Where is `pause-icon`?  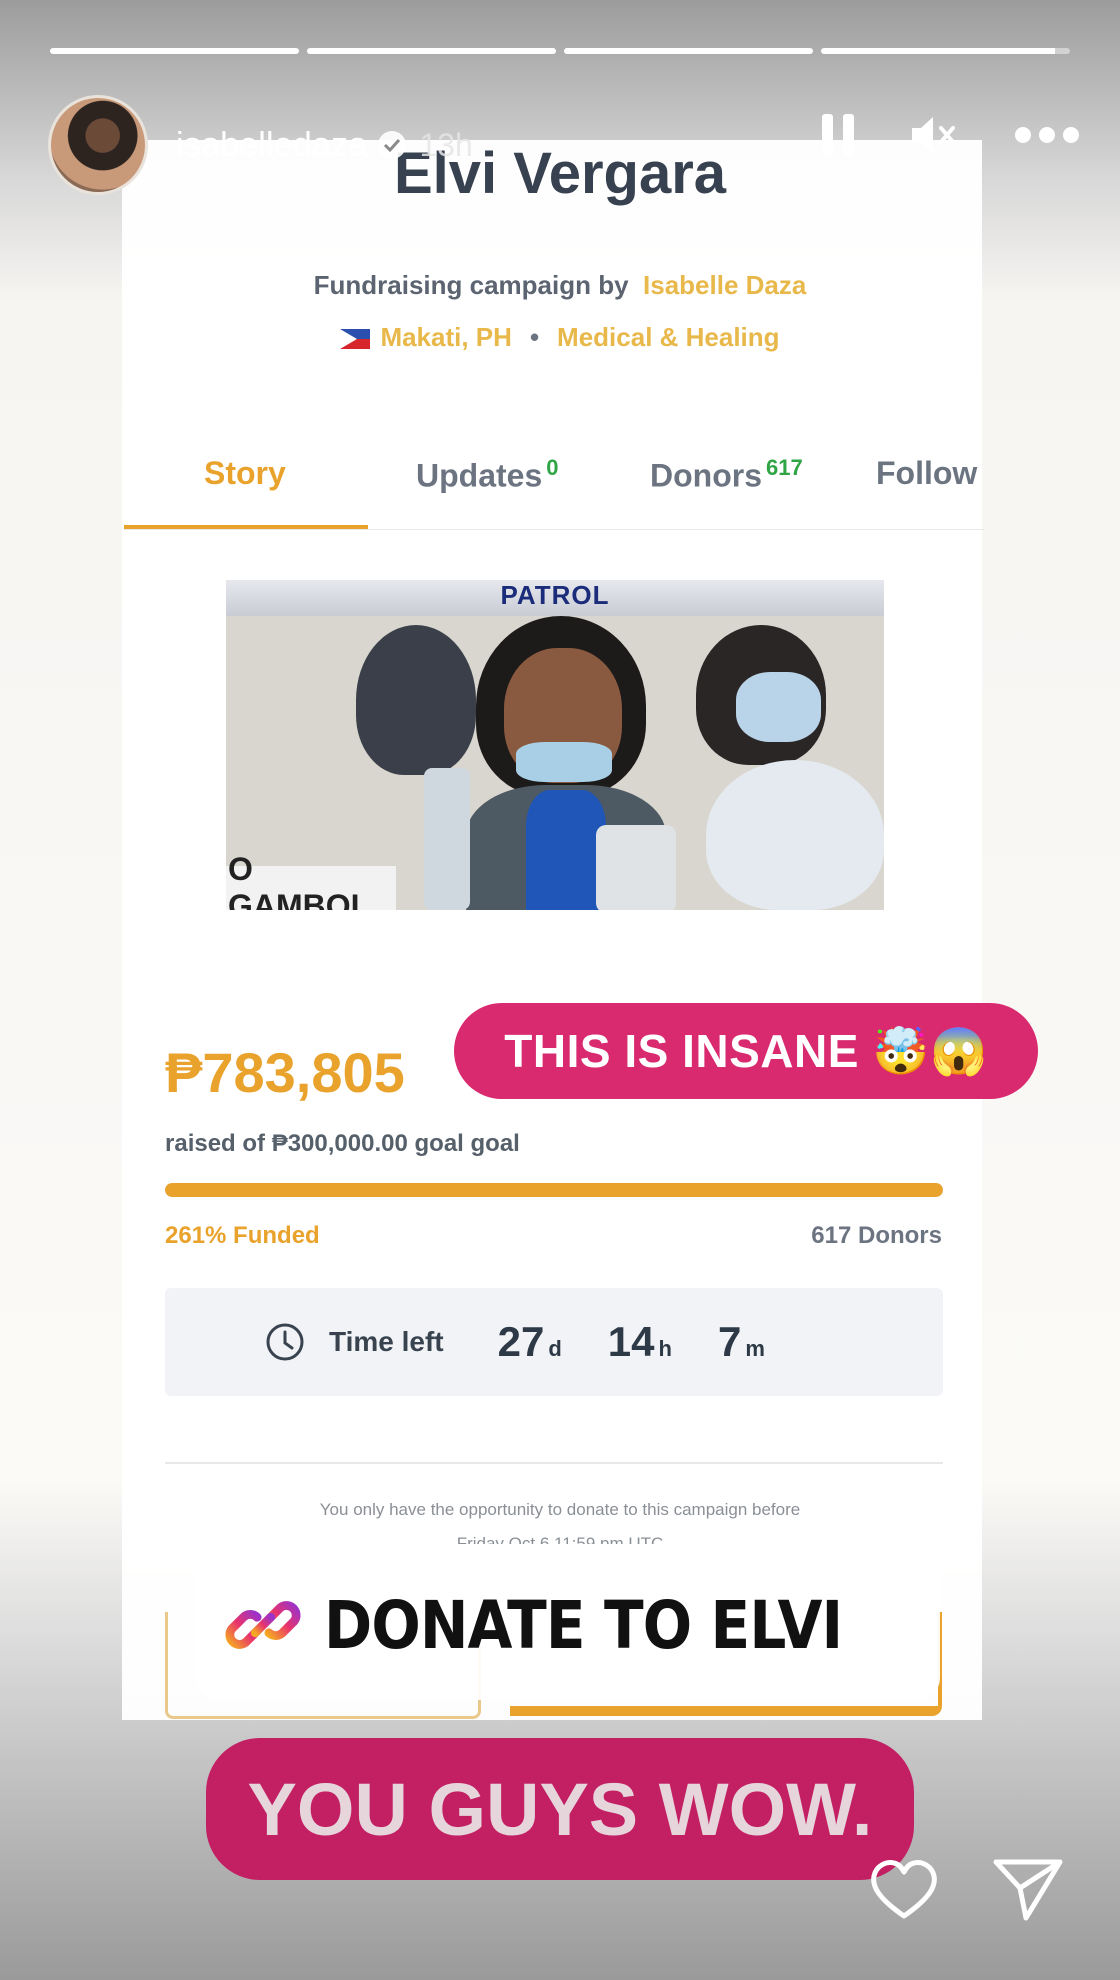
pause-icon is located at coordinates (838, 137).